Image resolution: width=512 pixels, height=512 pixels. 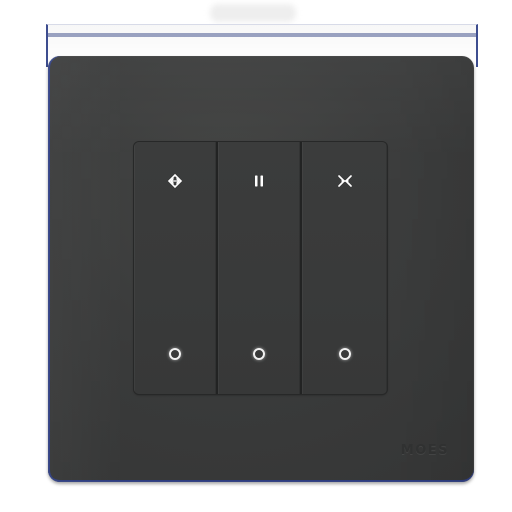 What do you see at coordinates (259, 181) in the screenshot?
I see `pause-icon` at bounding box center [259, 181].